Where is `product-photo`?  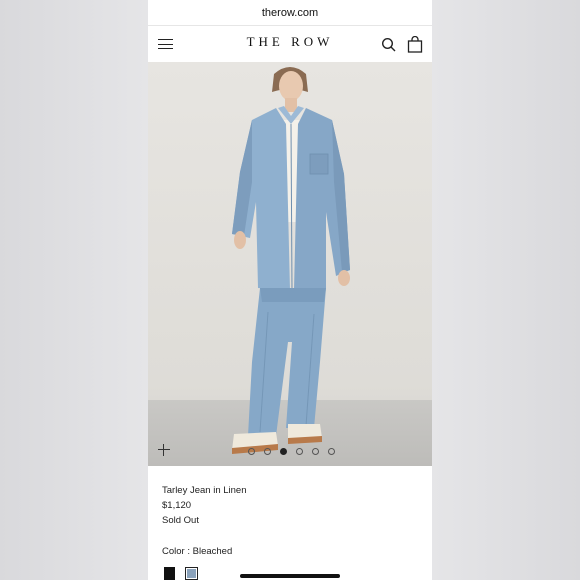
product-photo is located at coordinates (291, 260).